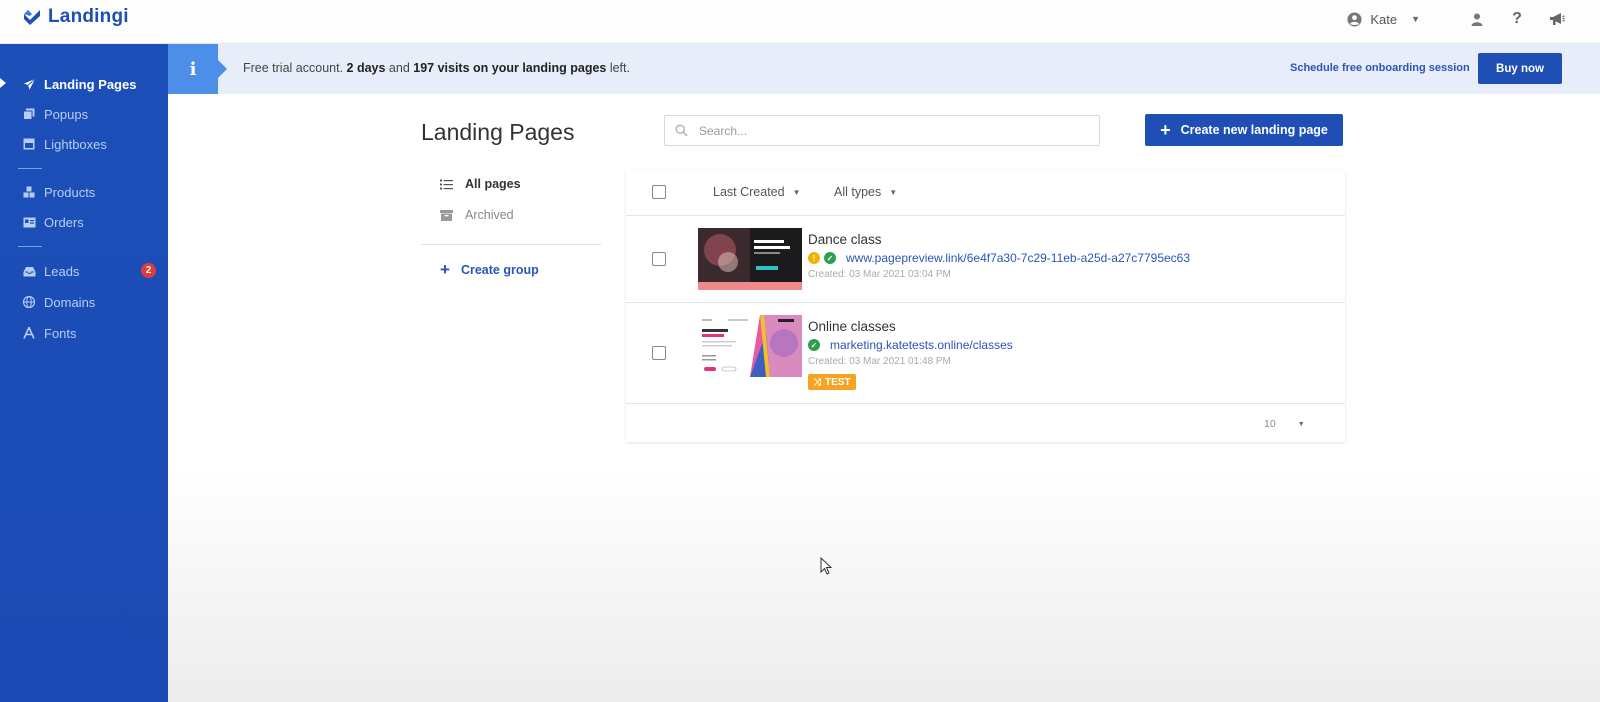 Image resolution: width=1600 pixels, height=702 pixels. What do you see at coordinates (1477, 19) in the screenshot?
I see `account-icon` at bounding box center [1477, 19].